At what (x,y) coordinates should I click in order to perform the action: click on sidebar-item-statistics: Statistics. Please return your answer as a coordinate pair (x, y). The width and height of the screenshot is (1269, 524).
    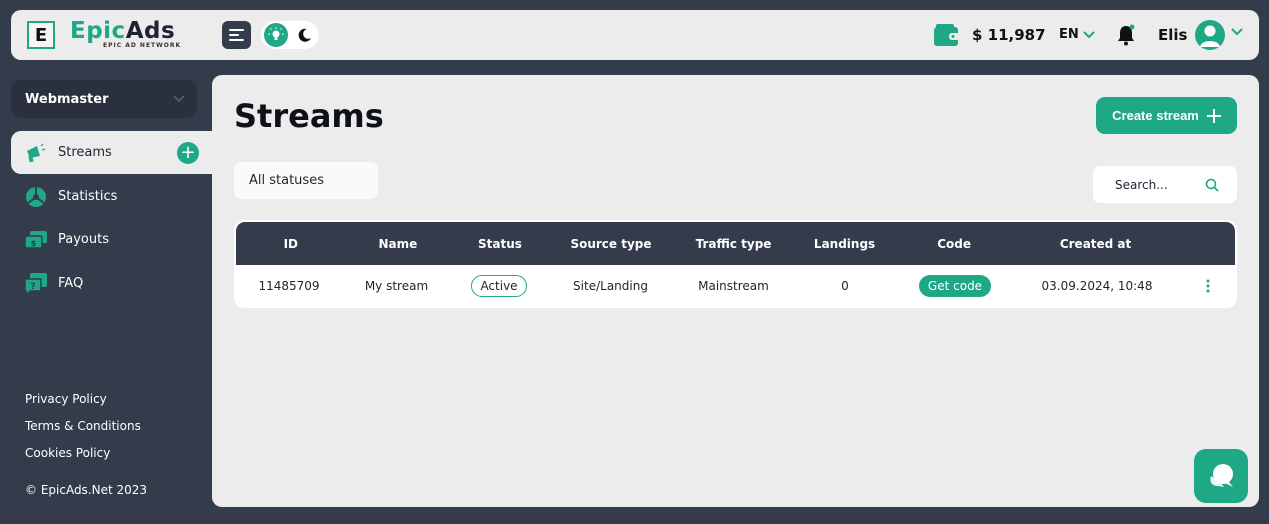
    Looking at the image, I should click on (111, 196).